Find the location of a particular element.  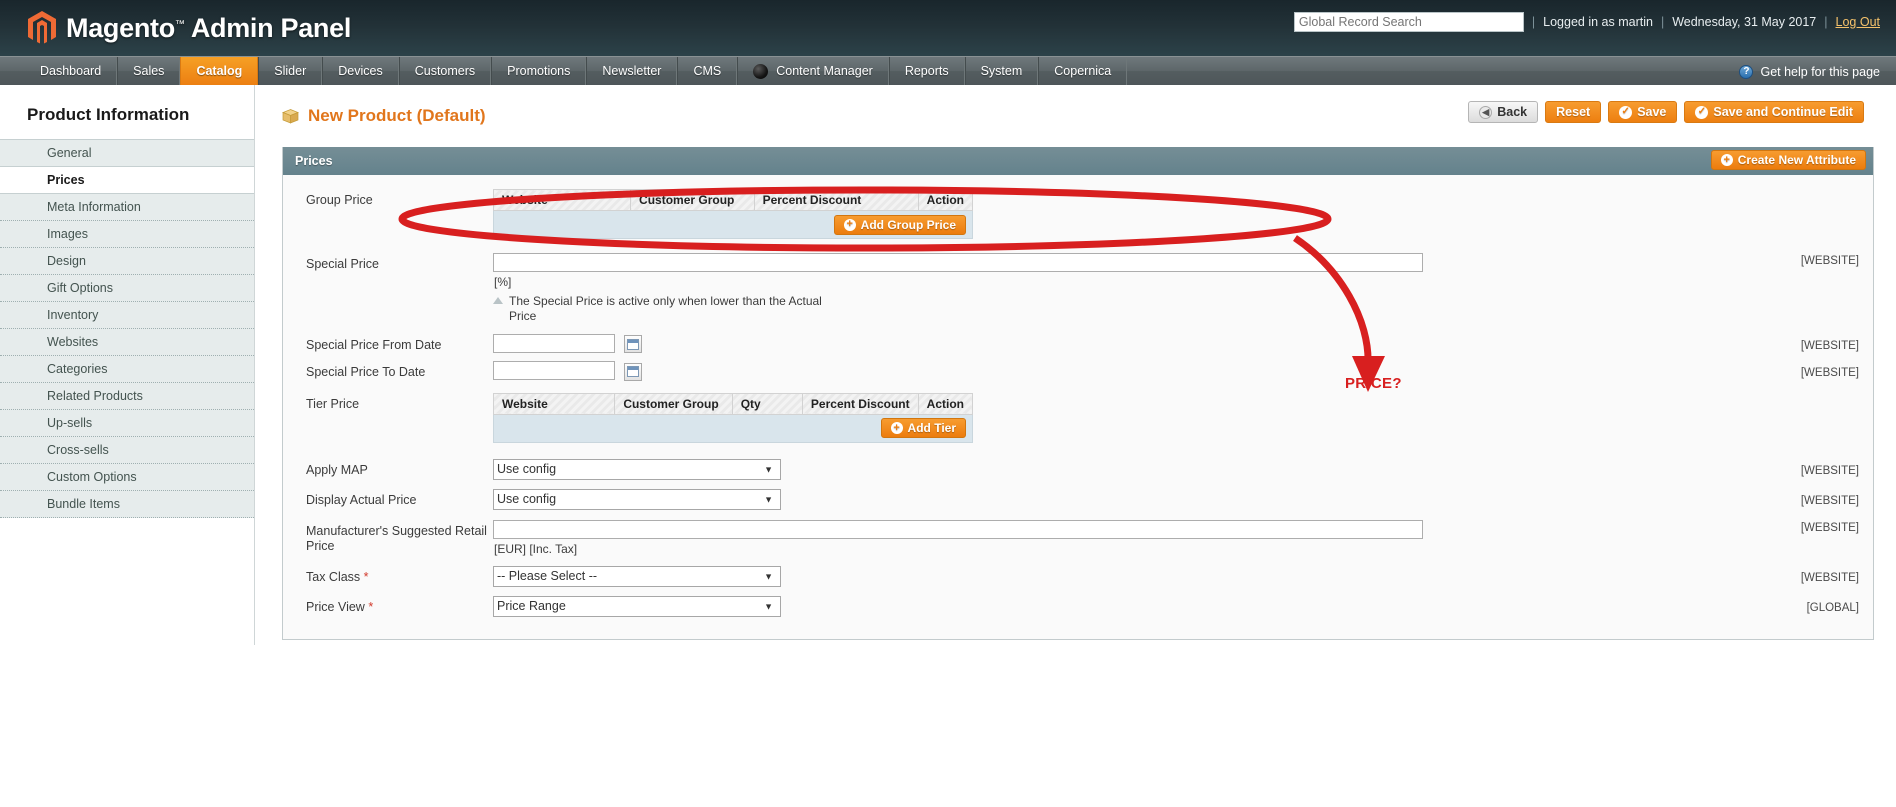

sidebar-item-inventory: Inventory is located at coordinates (127, 315).